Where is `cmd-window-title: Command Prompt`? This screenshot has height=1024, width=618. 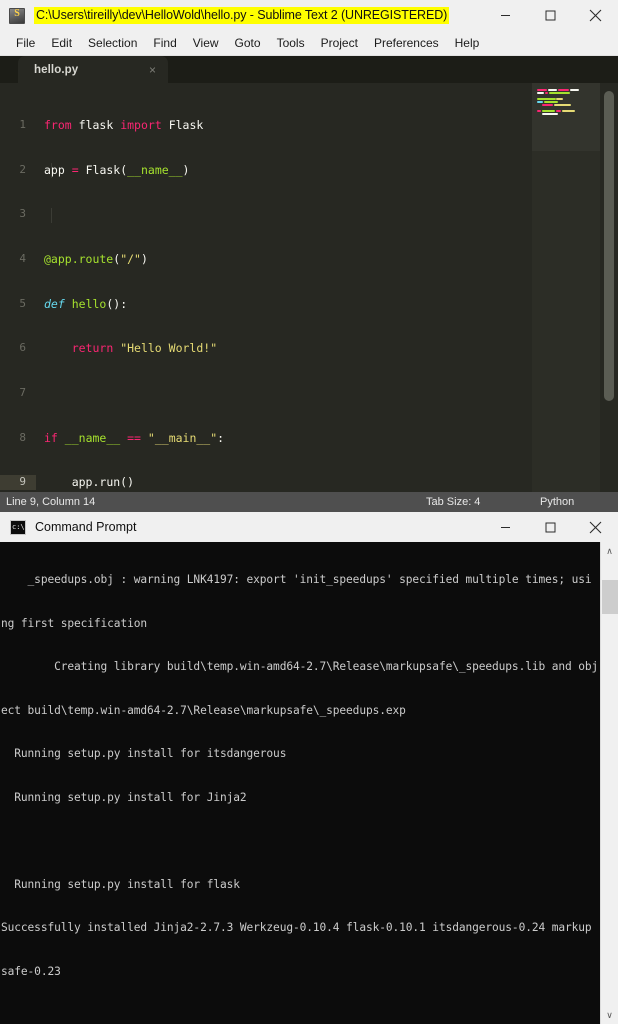
cmd-window-title: Command Prompt is located at coordinates (86, 527).